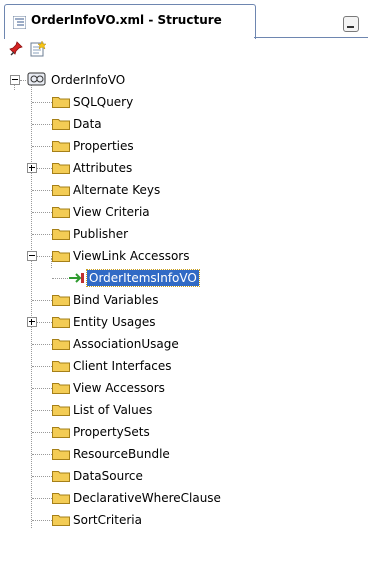  What do you see at coordinates (119, 388) in the screenshot?
I see `tree-item-label: View Accessors` at bounding box center [119, 388].